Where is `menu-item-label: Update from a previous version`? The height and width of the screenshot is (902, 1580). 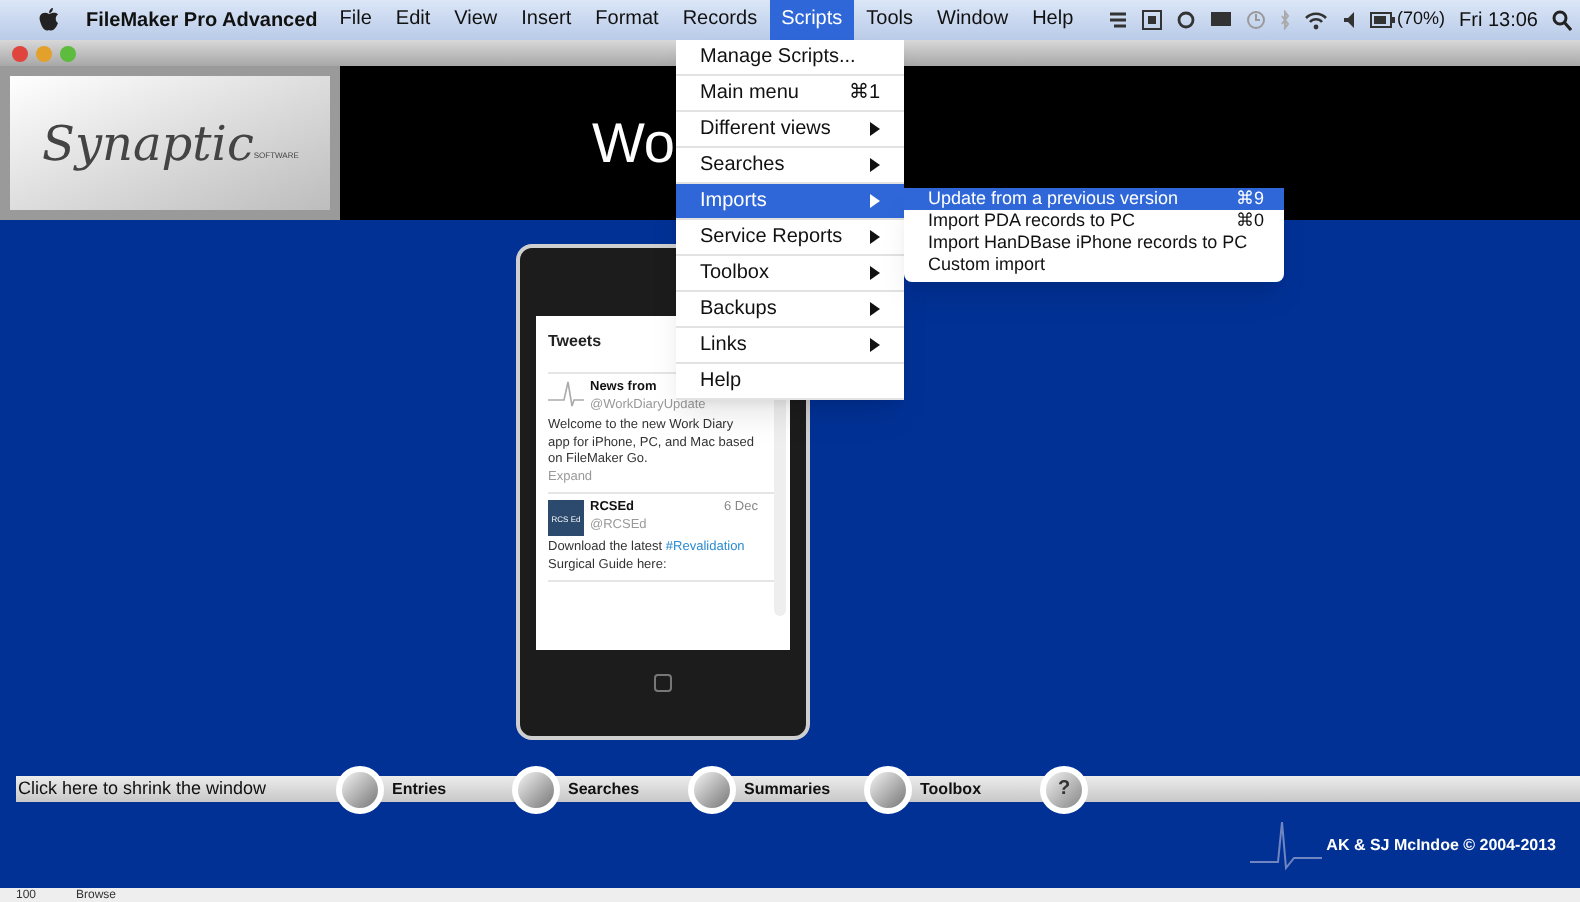
menu-item-label: Update from a previous version is located at coordinates (1053, 198).